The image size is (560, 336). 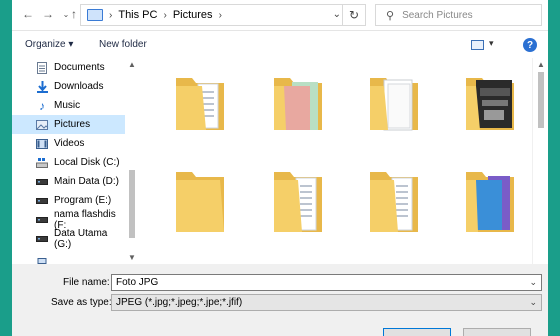 What do you see at coordinates (68, 257) in the screenshot?
I see `sidebar-item-partial` at bounding box center [68, 257].